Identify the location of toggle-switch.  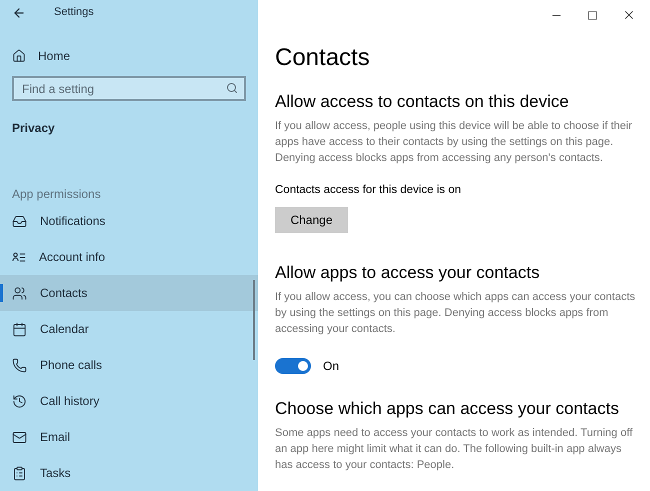
(293, 366).